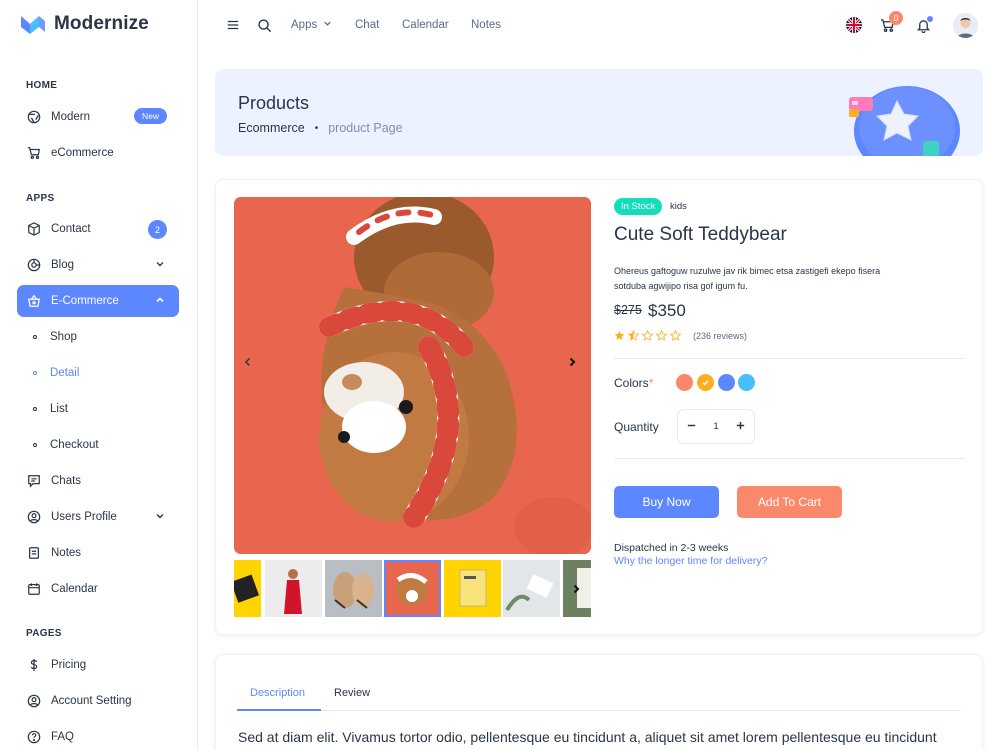 This screenshot has height=750, width=1000. What do you see at coordinates (98, 153) in the screenshot?
I see `sidebar-item-ecommerce: eCommerce` at bounding box center [98, 153].